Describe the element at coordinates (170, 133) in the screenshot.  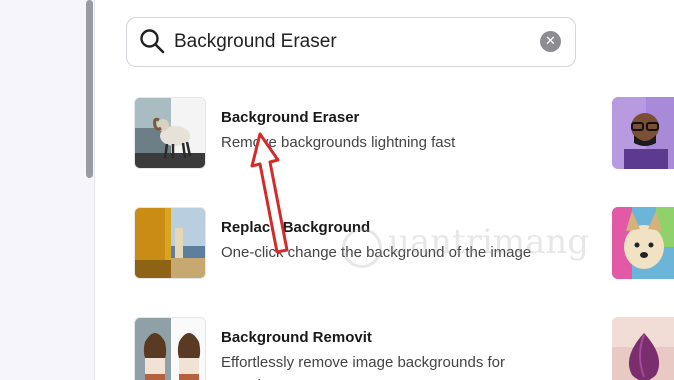
I see `ram-on-rock-image` at that location.